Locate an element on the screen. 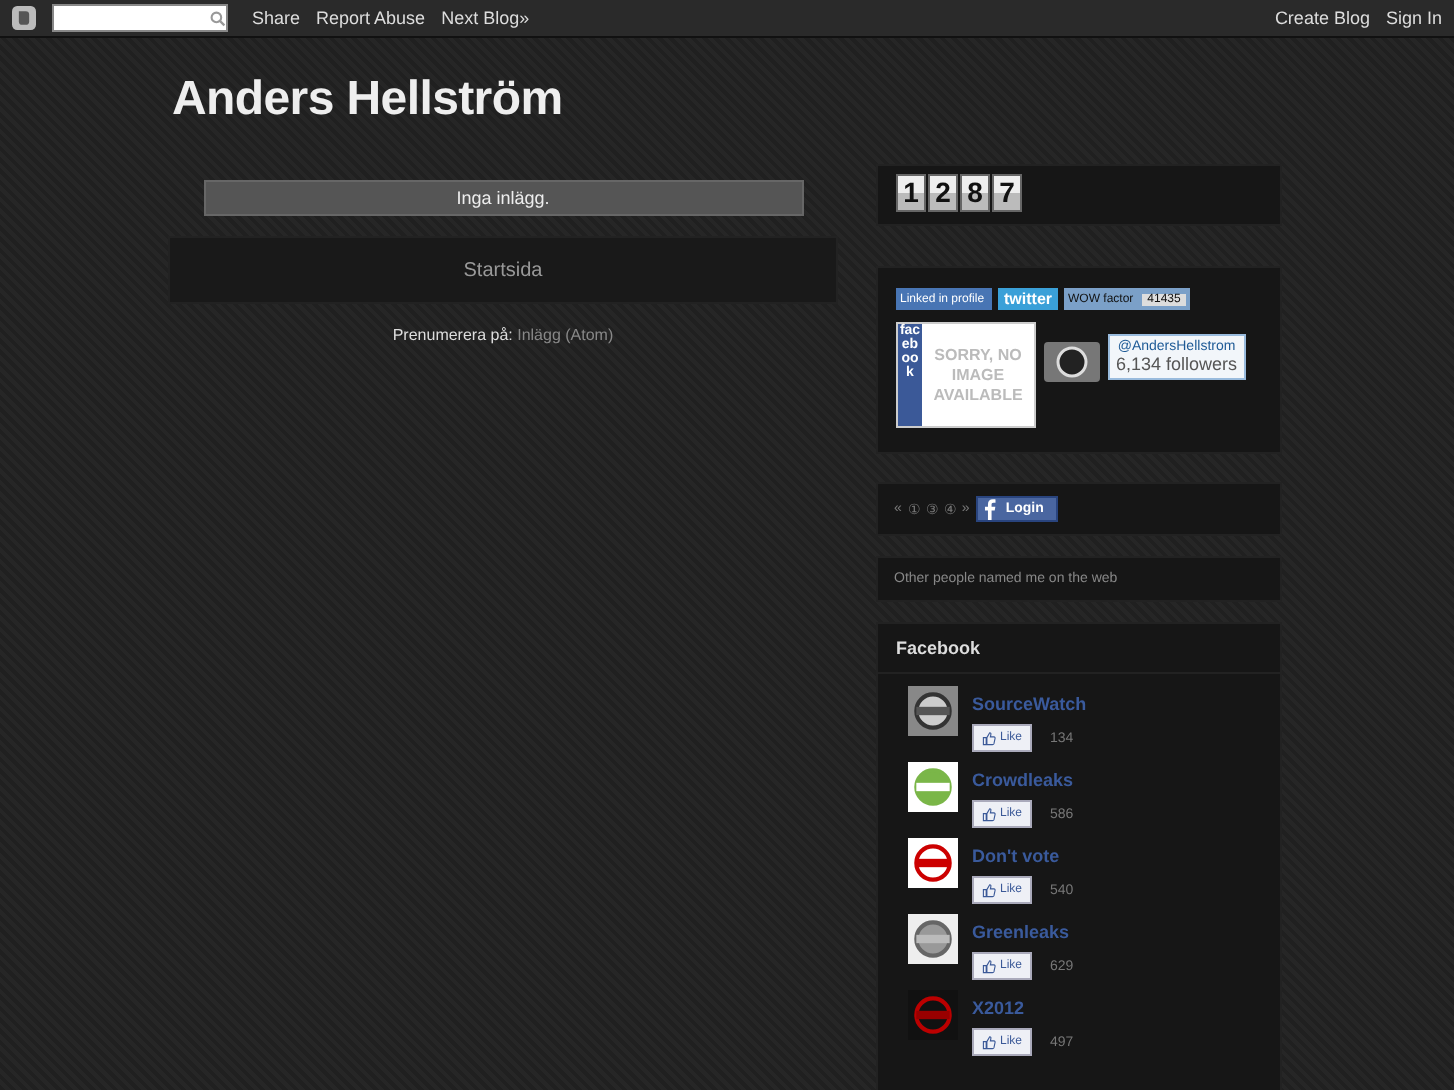  camera-icon is located at coordinates (1072, 362).